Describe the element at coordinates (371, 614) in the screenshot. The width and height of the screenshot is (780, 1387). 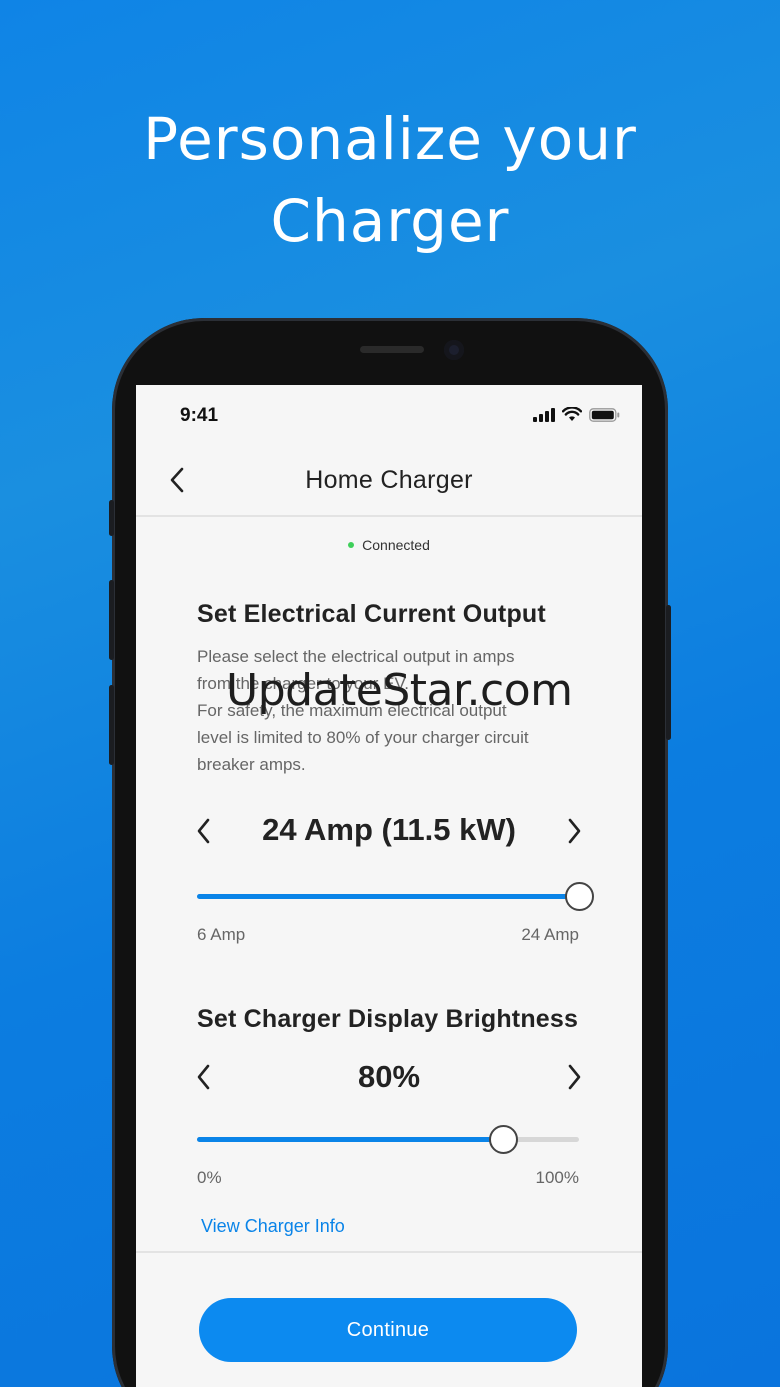
I see `current-output-title: Set Electrical Current Output` at that location.